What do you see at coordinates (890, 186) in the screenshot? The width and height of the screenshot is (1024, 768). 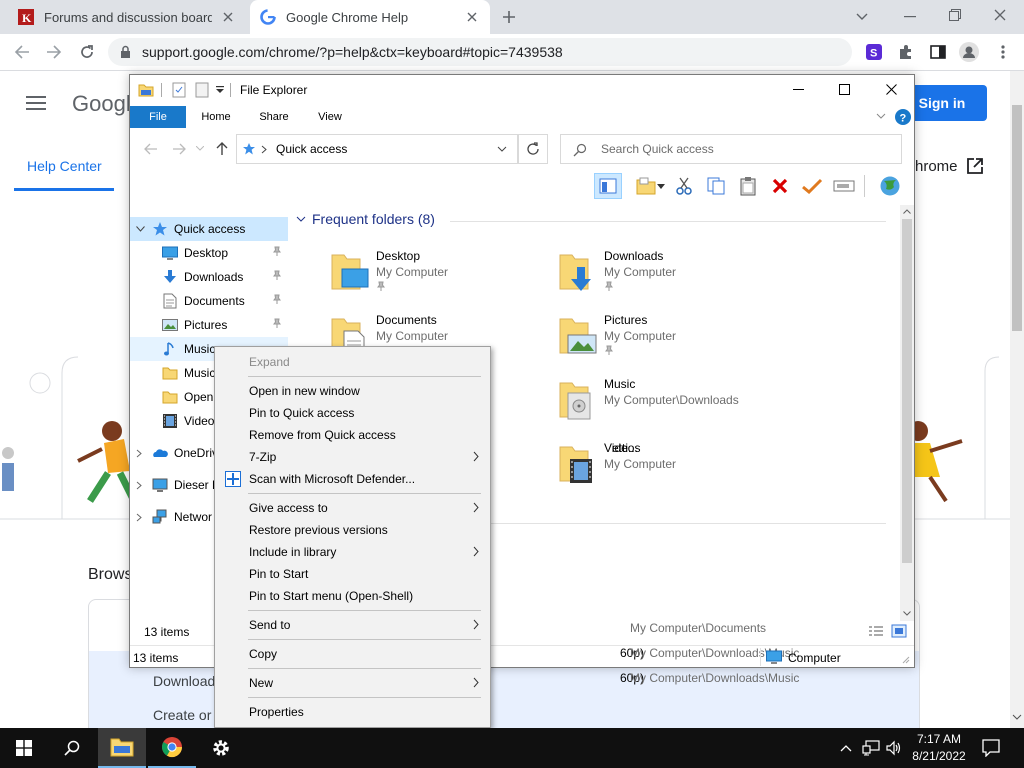 I see `globe-icon` at bounding box center [890, 186].